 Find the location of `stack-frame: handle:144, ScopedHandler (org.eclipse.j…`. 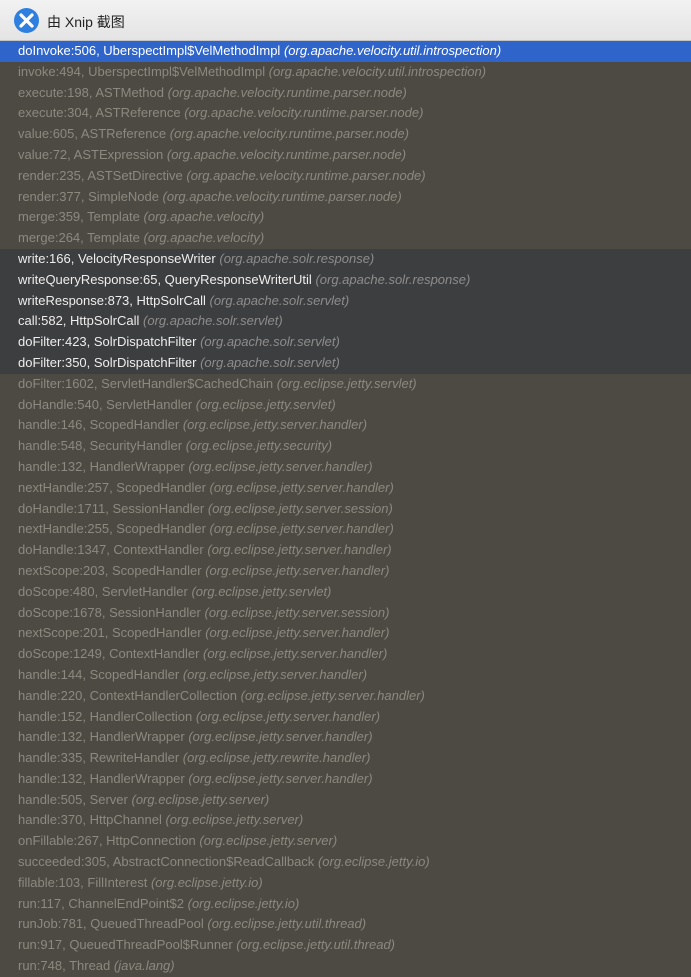

stack-frame: handle:144, ScopedHandler (org.eclipse.j… is located at coordinates (345, 675).